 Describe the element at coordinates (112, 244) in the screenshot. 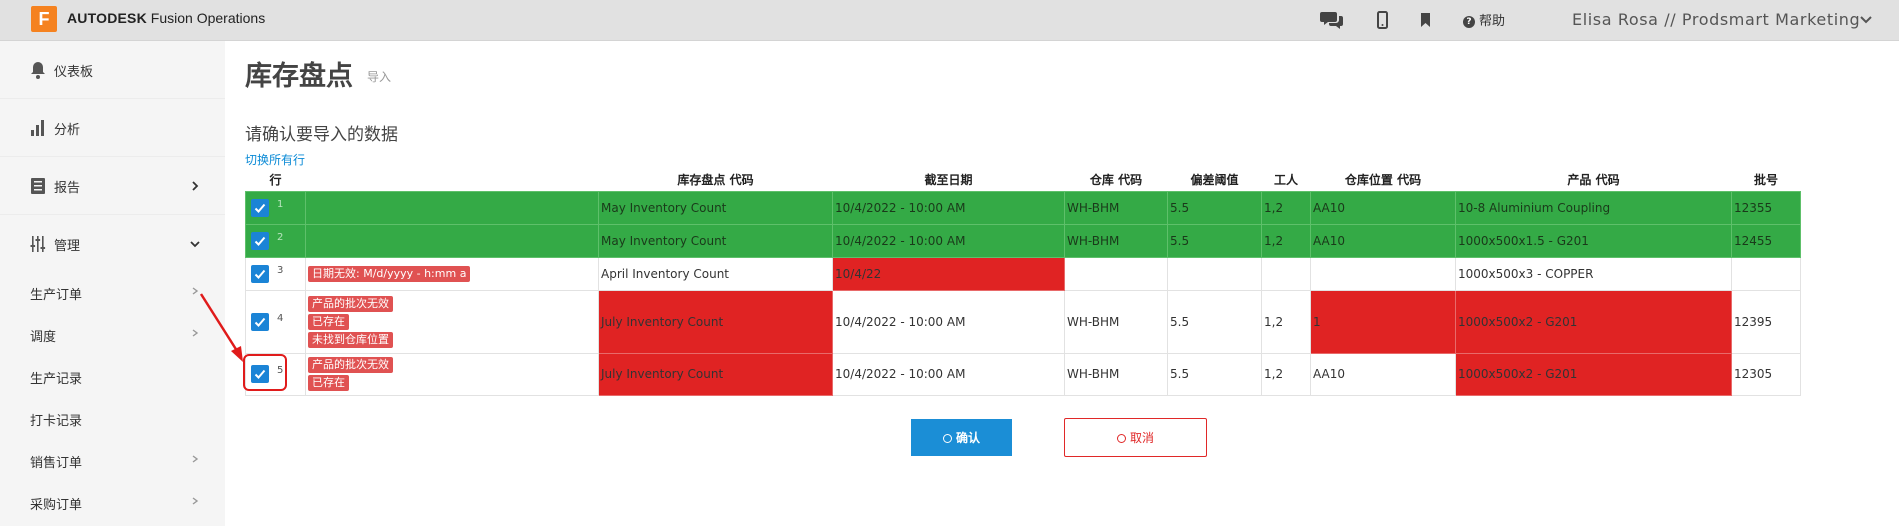

I see `sidebar-item-manage: 管理` at that location.